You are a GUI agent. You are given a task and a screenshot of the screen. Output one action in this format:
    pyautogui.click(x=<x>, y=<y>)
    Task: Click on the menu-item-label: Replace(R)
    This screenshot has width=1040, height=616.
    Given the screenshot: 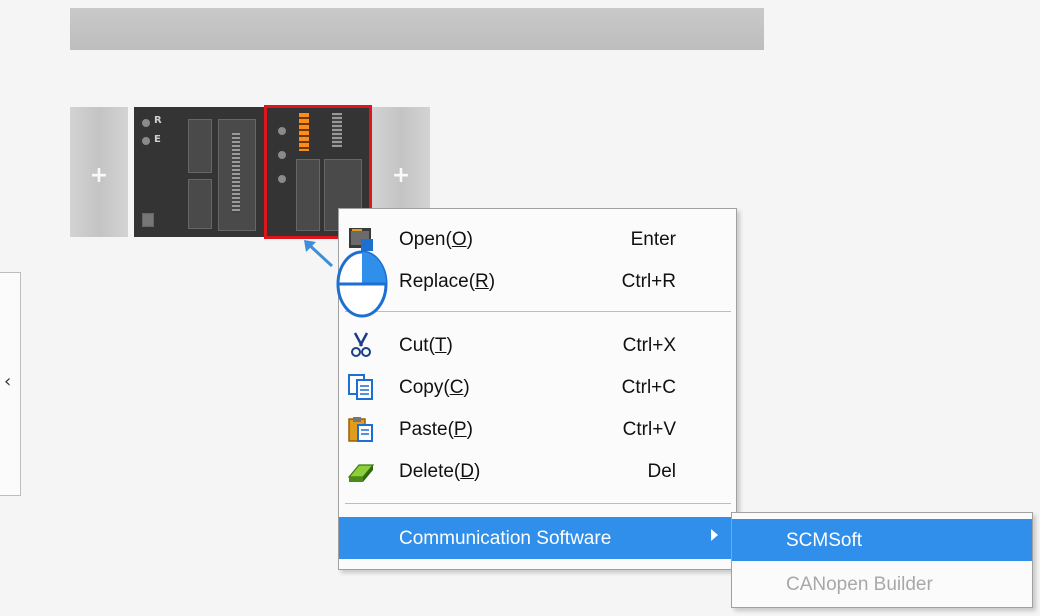 What is the action you would take?
    pyautogui.click(x=447, y=281)
    